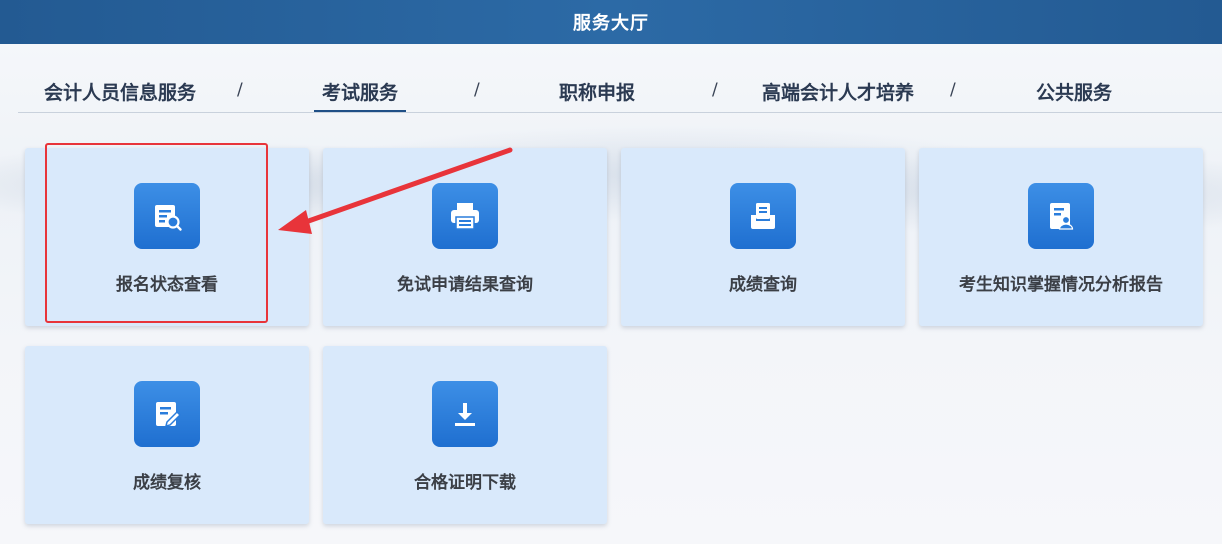  I want to click on inbox-document-icon, so click(763, 216).